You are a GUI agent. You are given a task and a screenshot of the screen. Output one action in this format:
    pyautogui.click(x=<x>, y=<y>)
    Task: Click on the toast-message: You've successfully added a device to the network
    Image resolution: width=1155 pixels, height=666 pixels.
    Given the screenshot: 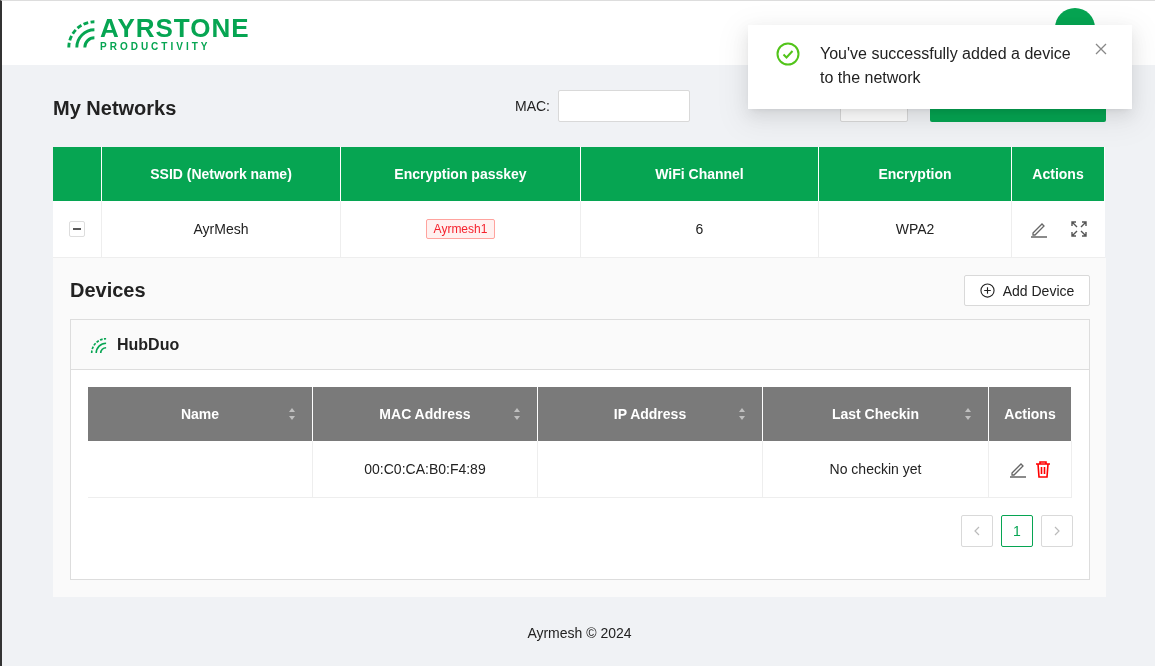 What is the action you would take?
    pyautogui.click(x=946, y=66)
    